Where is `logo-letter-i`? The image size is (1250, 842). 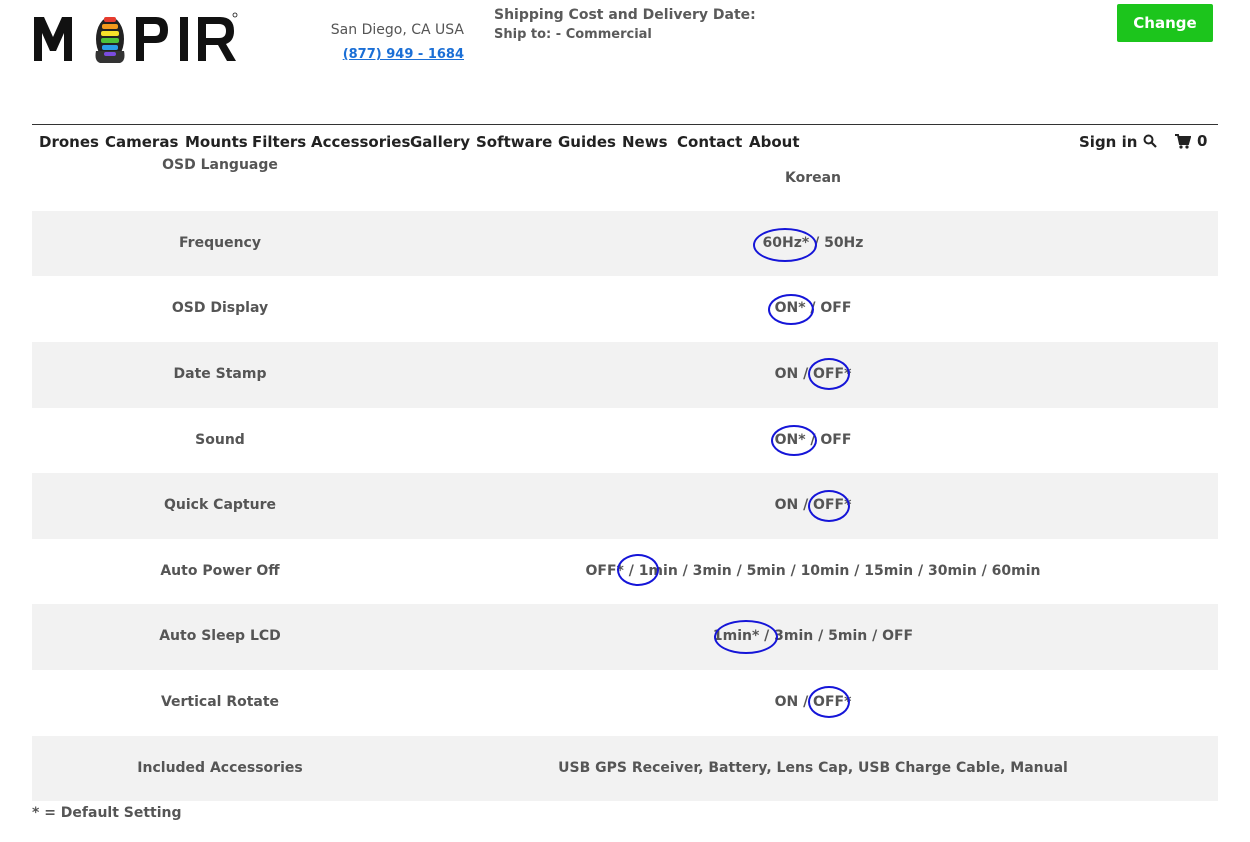 logo-letter-i is located at coordinates (184, 39).